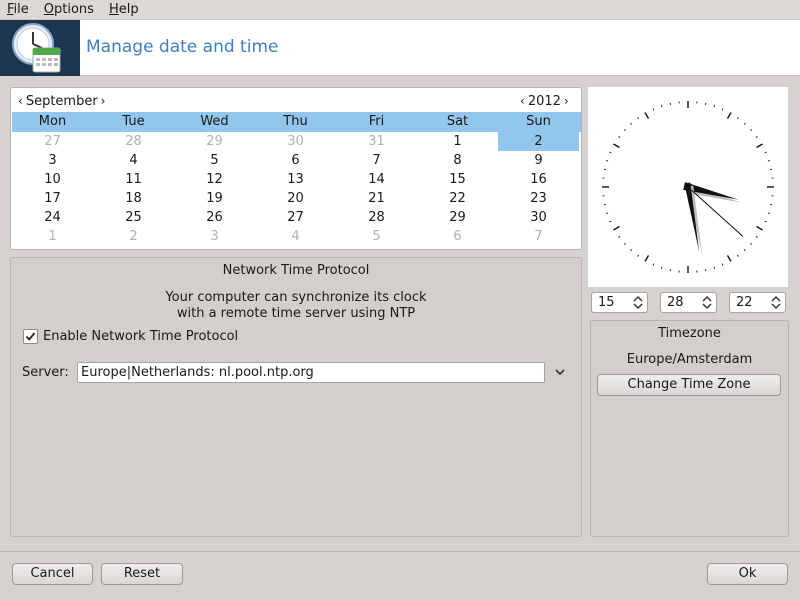 This screenshot has width=800, height=600. I want to click on month-navigator: ‹ September ›, so click(61, 101).